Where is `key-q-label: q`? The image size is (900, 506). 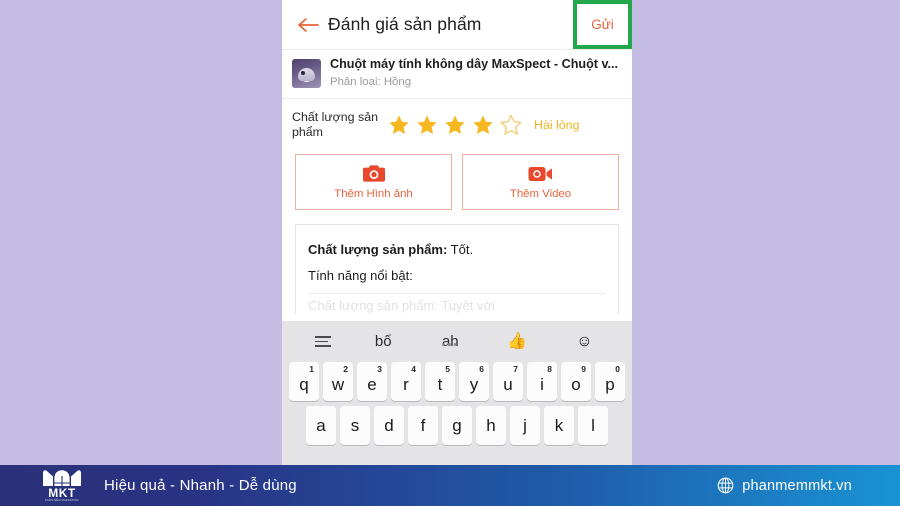
key-q-label: q is located at coordinates (304, 384).